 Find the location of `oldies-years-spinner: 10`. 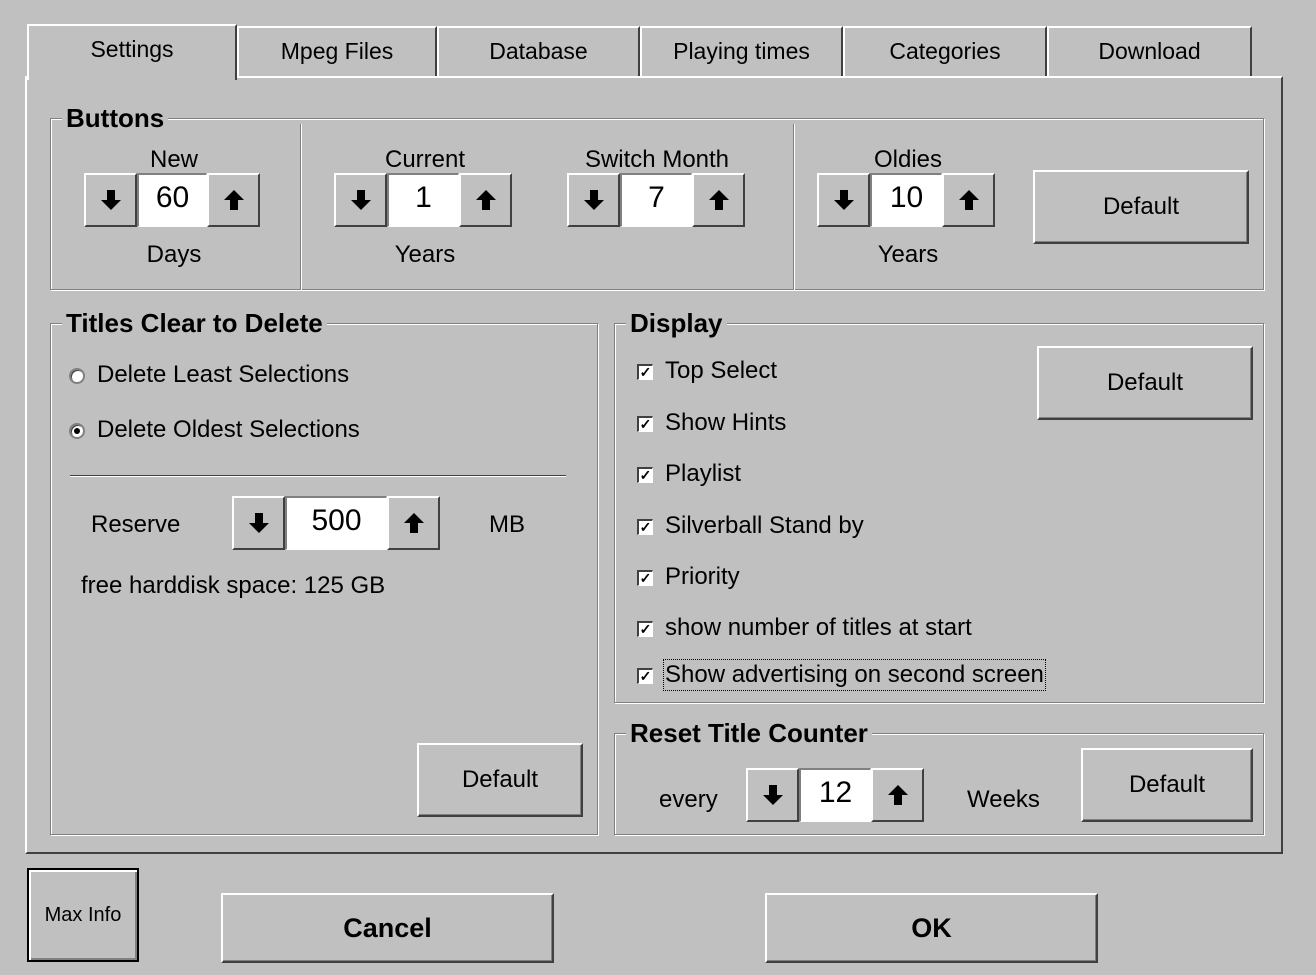

oldies-years-spinner: 10 is located at coordinates (907, 200).